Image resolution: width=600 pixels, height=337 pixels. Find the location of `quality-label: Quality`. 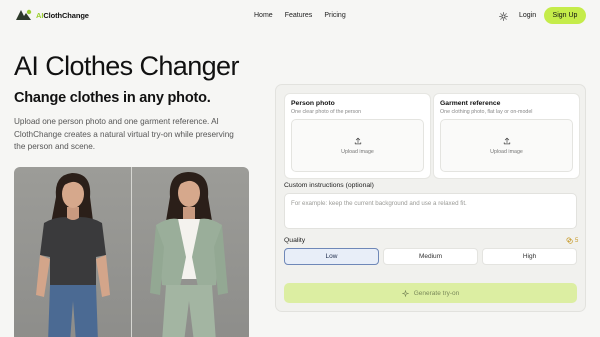

quality-label: Quality is located at coordinates (295, 240).